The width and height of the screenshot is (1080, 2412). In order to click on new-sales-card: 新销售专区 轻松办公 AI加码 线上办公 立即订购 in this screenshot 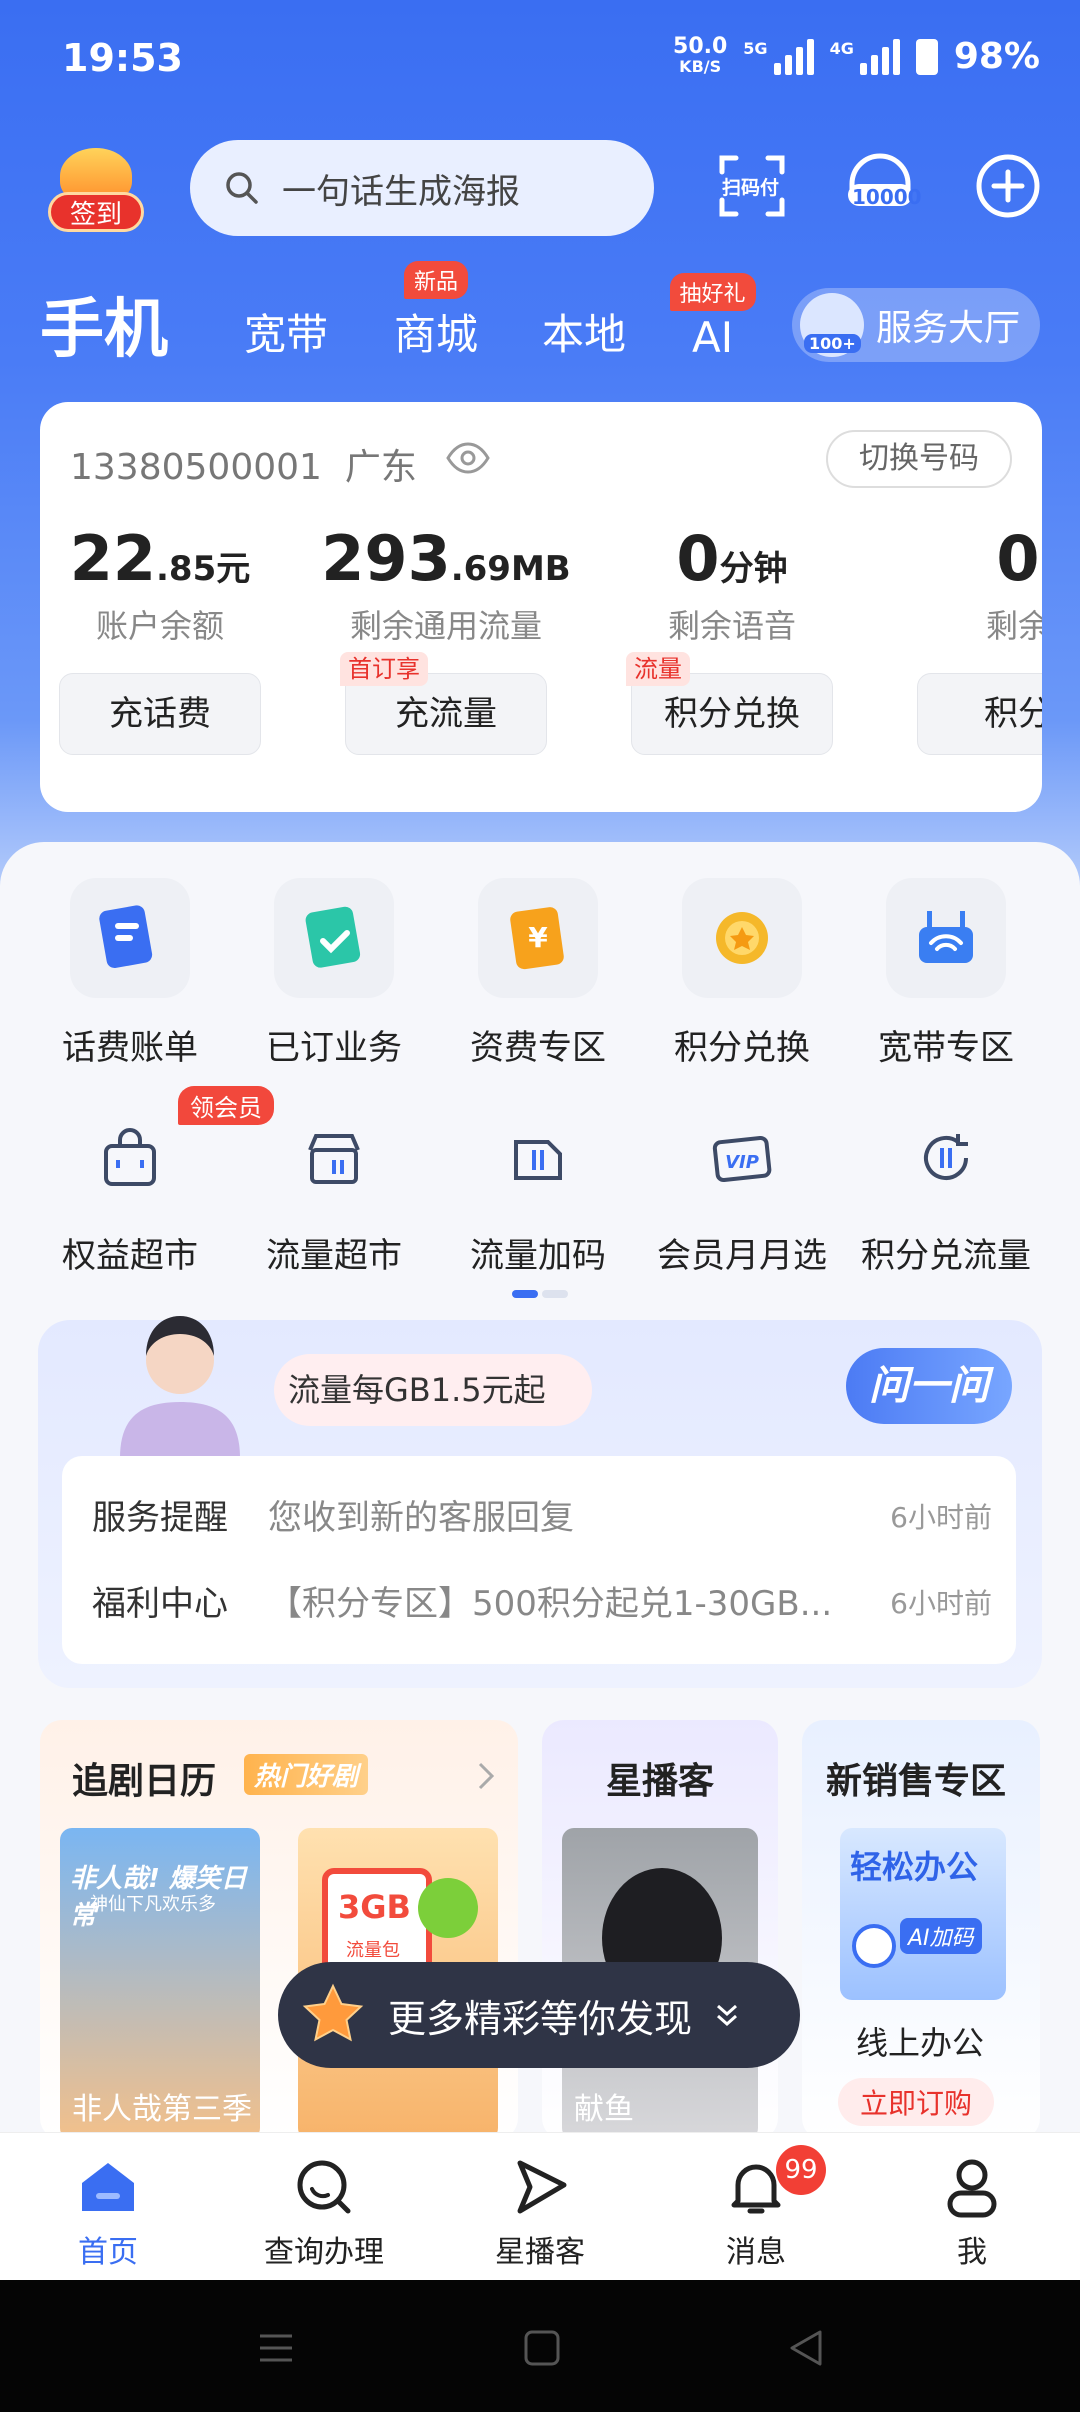, I will do `click(921, 1930)`.